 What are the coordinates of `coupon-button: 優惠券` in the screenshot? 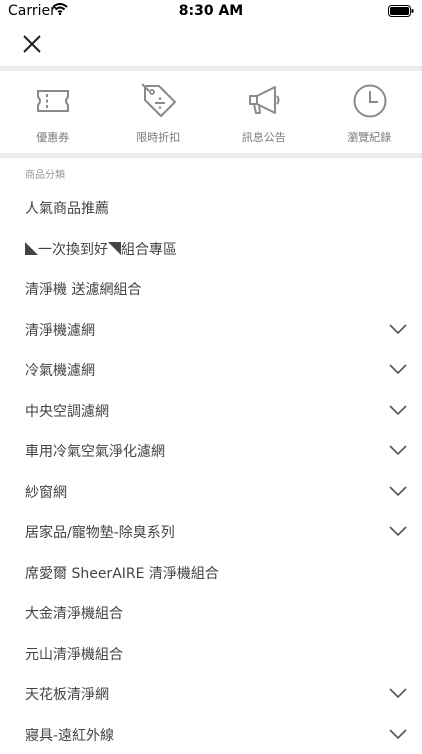 It's located at (53, 112).